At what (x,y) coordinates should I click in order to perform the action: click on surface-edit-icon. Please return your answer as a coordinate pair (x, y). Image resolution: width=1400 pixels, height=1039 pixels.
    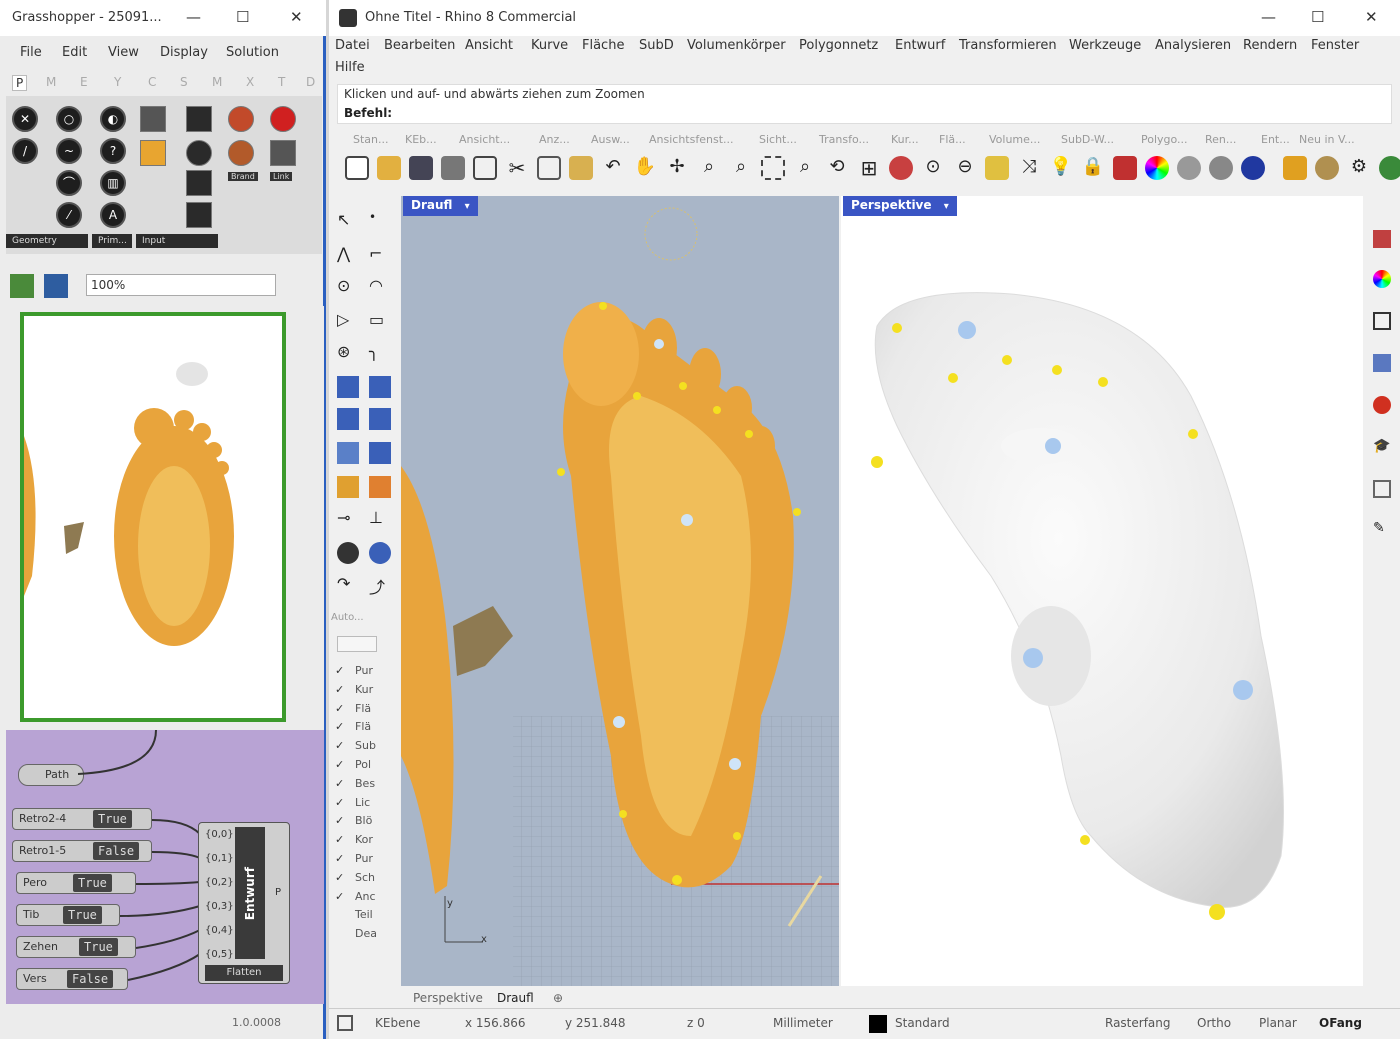
    Looking at the image, I should click on (380, 387).